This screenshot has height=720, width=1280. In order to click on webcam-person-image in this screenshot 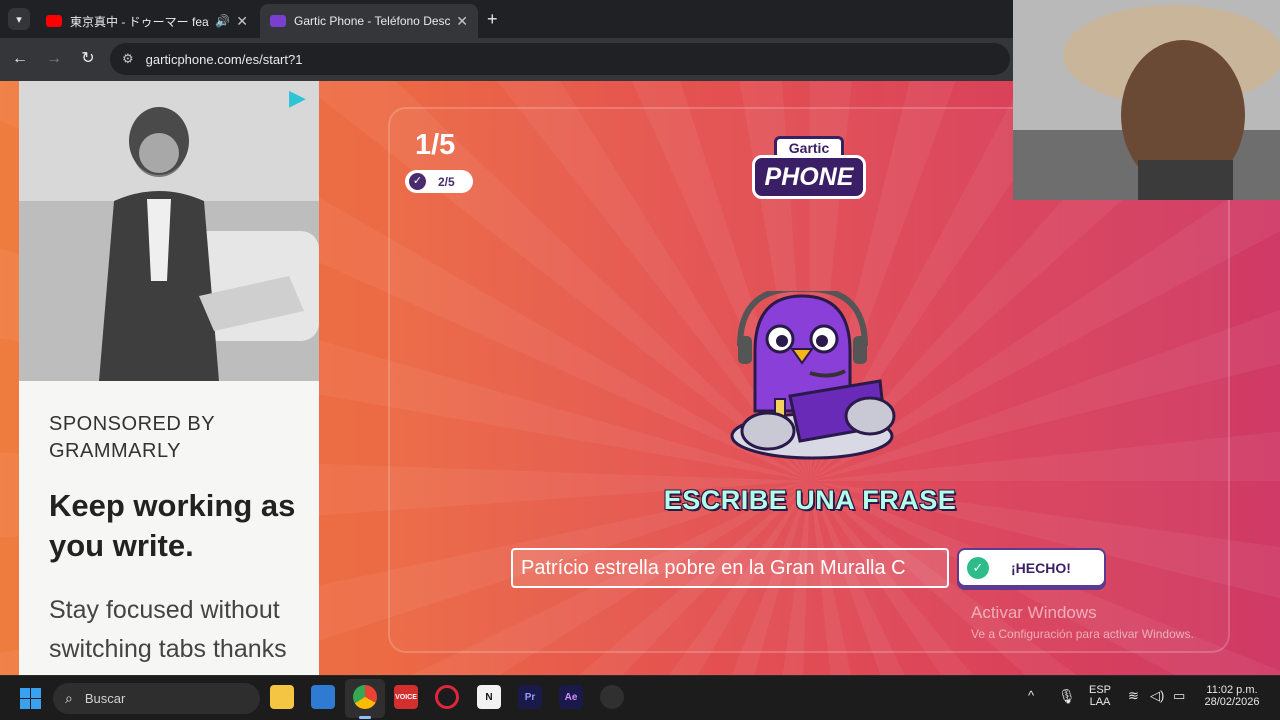, I will do `click(1146, 100)`.